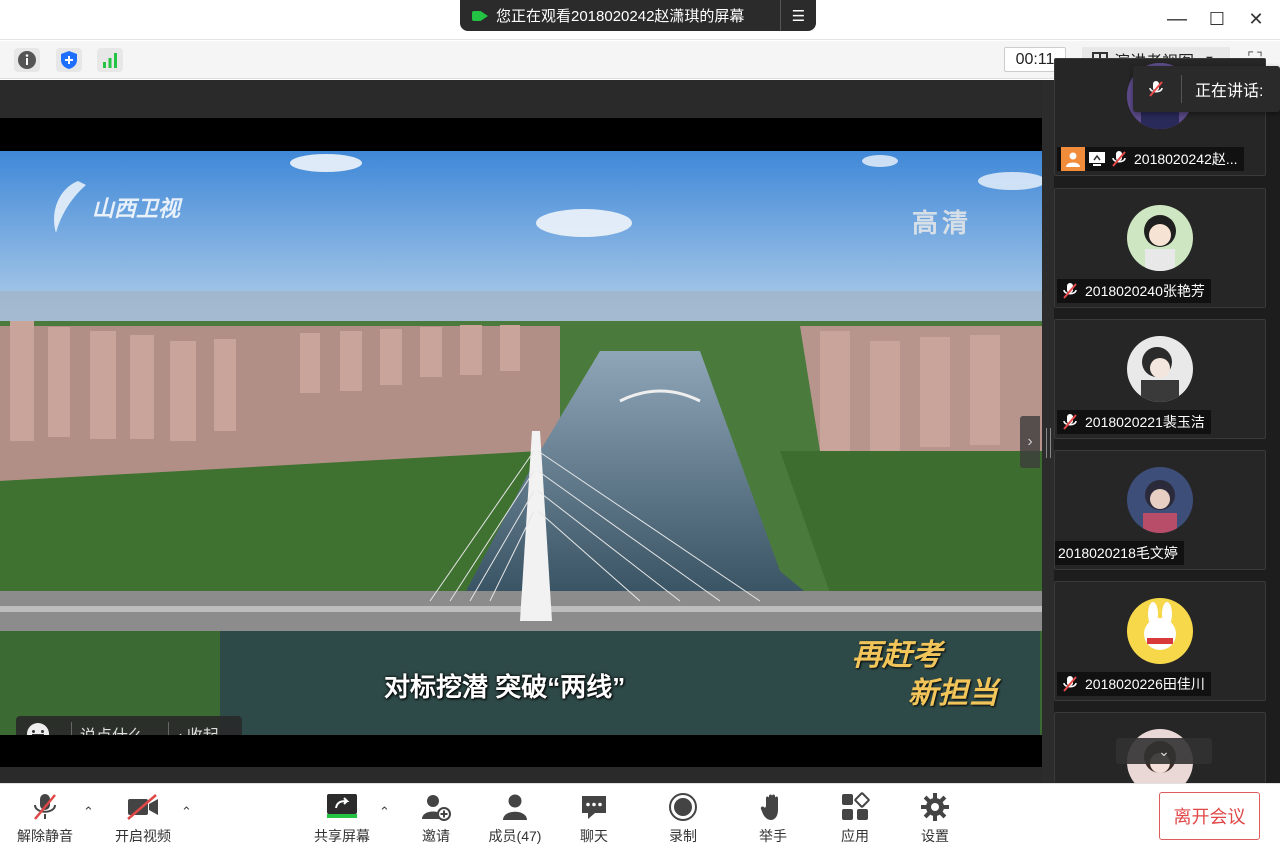 Image resolution: width=1280 pixels, height=852 pixels. What do you see at coordinates (855, 807) in the screenshot?
I see `apps-icon` at bounding box center [855, 807].